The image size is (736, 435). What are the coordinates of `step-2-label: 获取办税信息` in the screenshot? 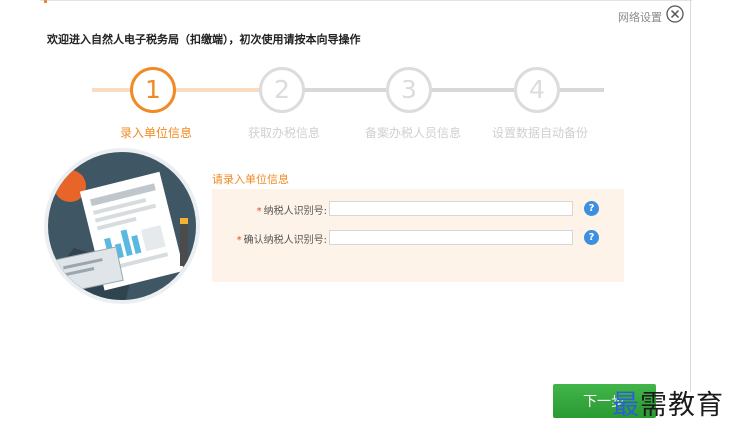 It's located at (284, 133).